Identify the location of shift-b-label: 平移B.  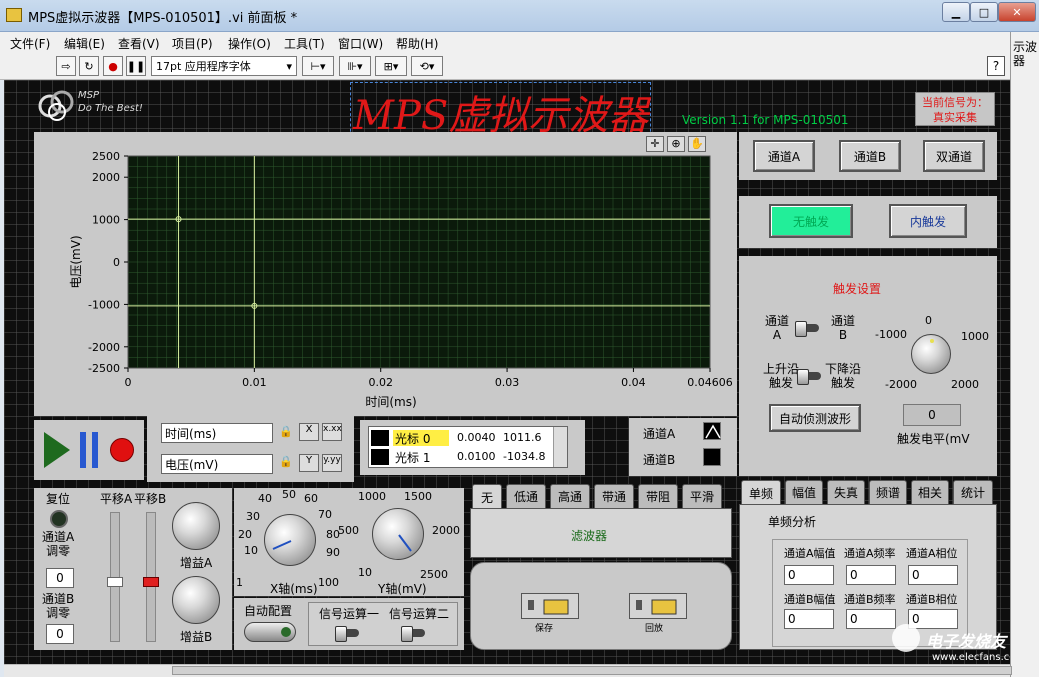
(150, 499).